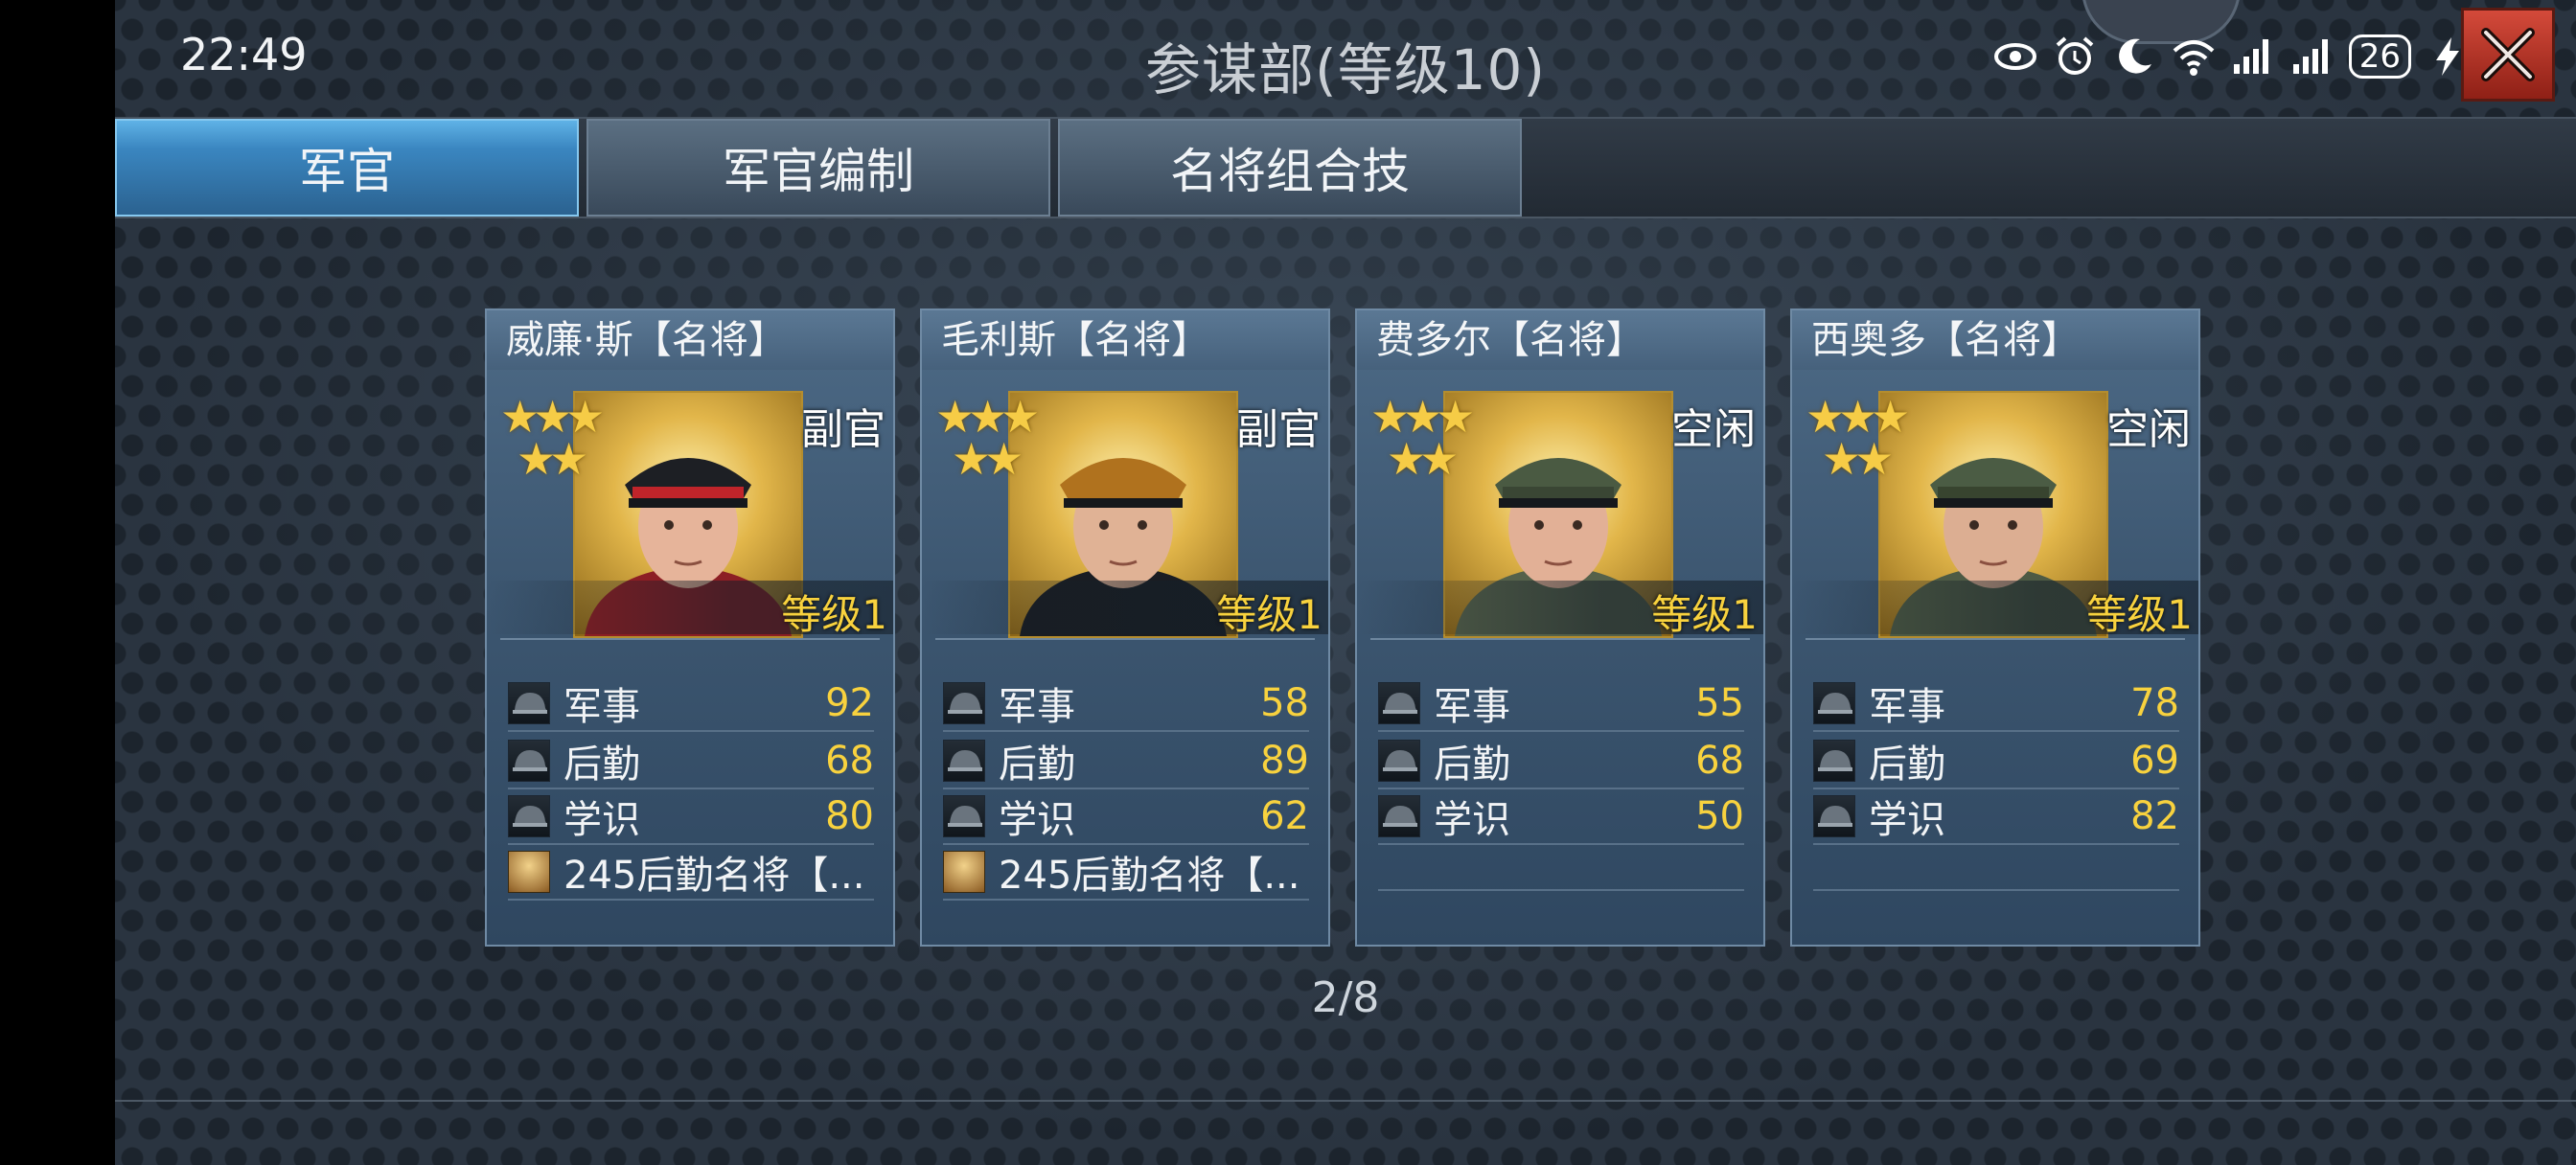  Describe the element at coordinates (849, 703) in the screenshot. I see `stat-value: 92` at that location.